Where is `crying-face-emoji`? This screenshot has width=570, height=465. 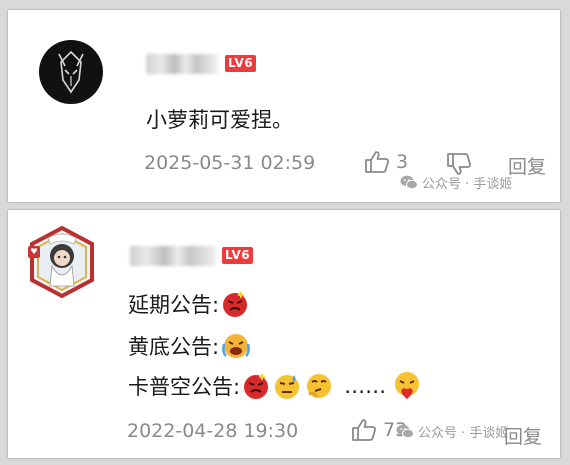 crying-face-emoji is located at coordinates (236, 346).